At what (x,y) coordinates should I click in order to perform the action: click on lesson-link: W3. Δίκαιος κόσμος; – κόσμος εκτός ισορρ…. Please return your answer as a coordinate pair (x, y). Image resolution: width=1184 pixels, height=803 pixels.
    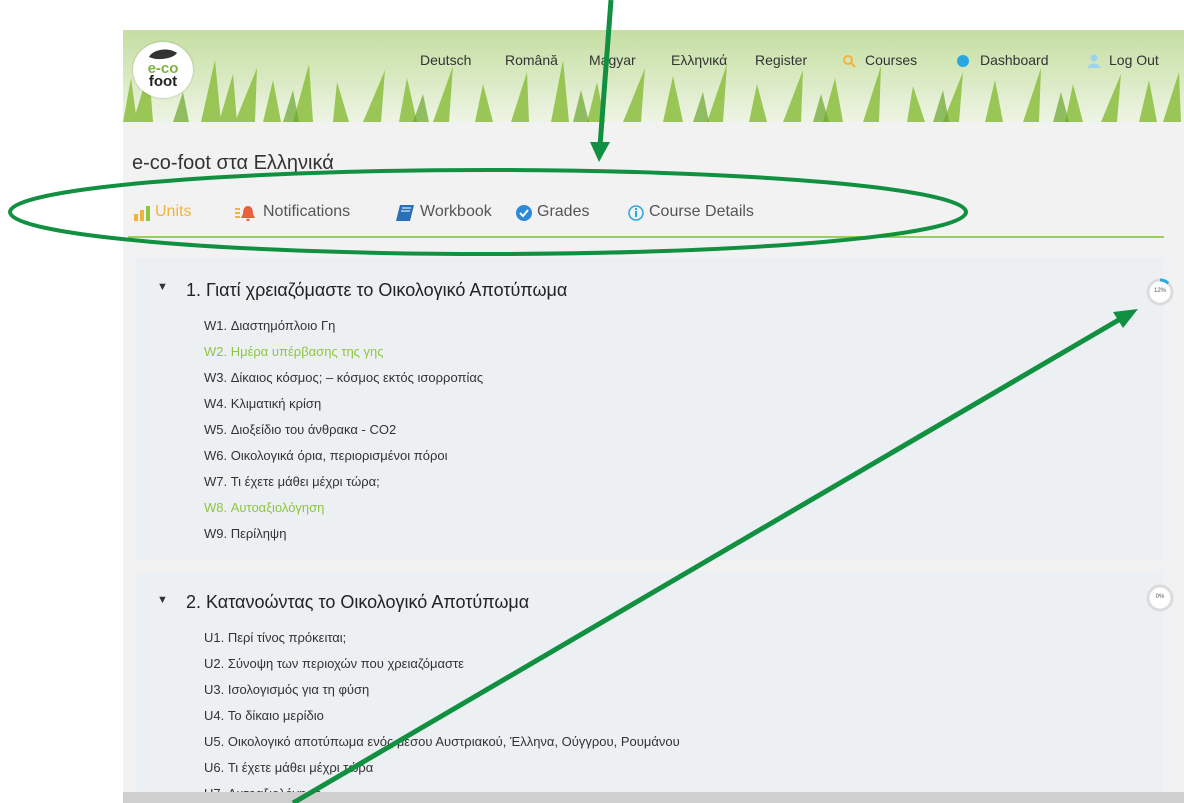
    Looking at the image, I should click on (343, 377).